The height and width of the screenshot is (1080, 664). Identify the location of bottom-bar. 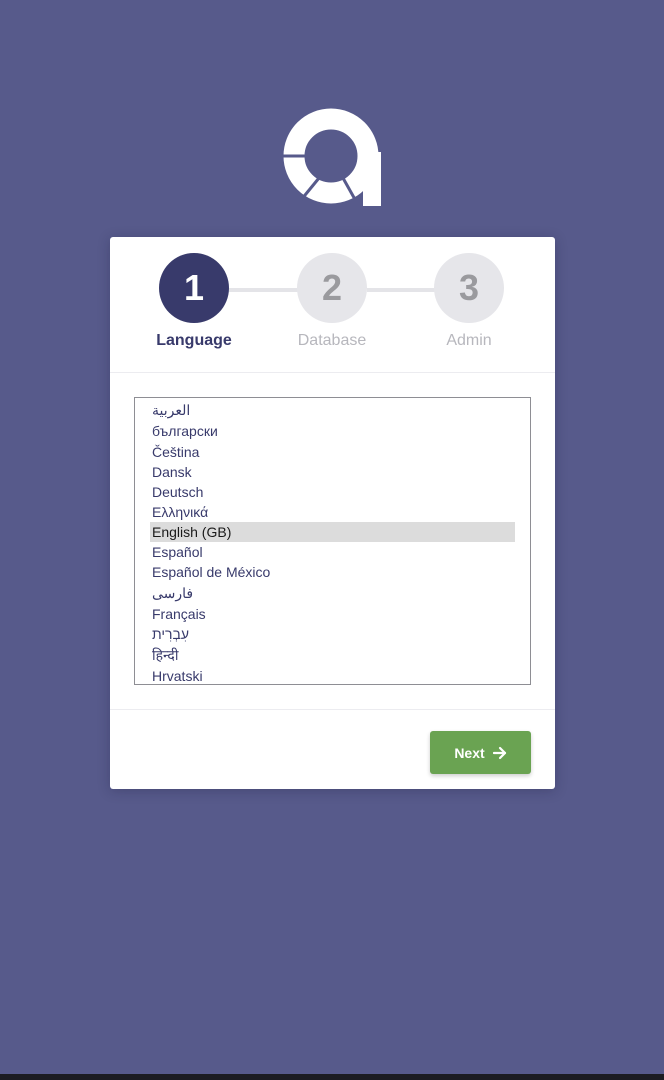
(332, 1077).